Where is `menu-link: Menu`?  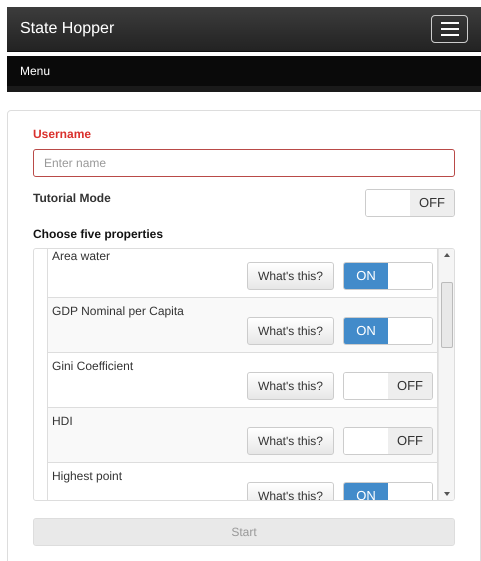 menu-link: Menu is located at coordinates (35, 71).